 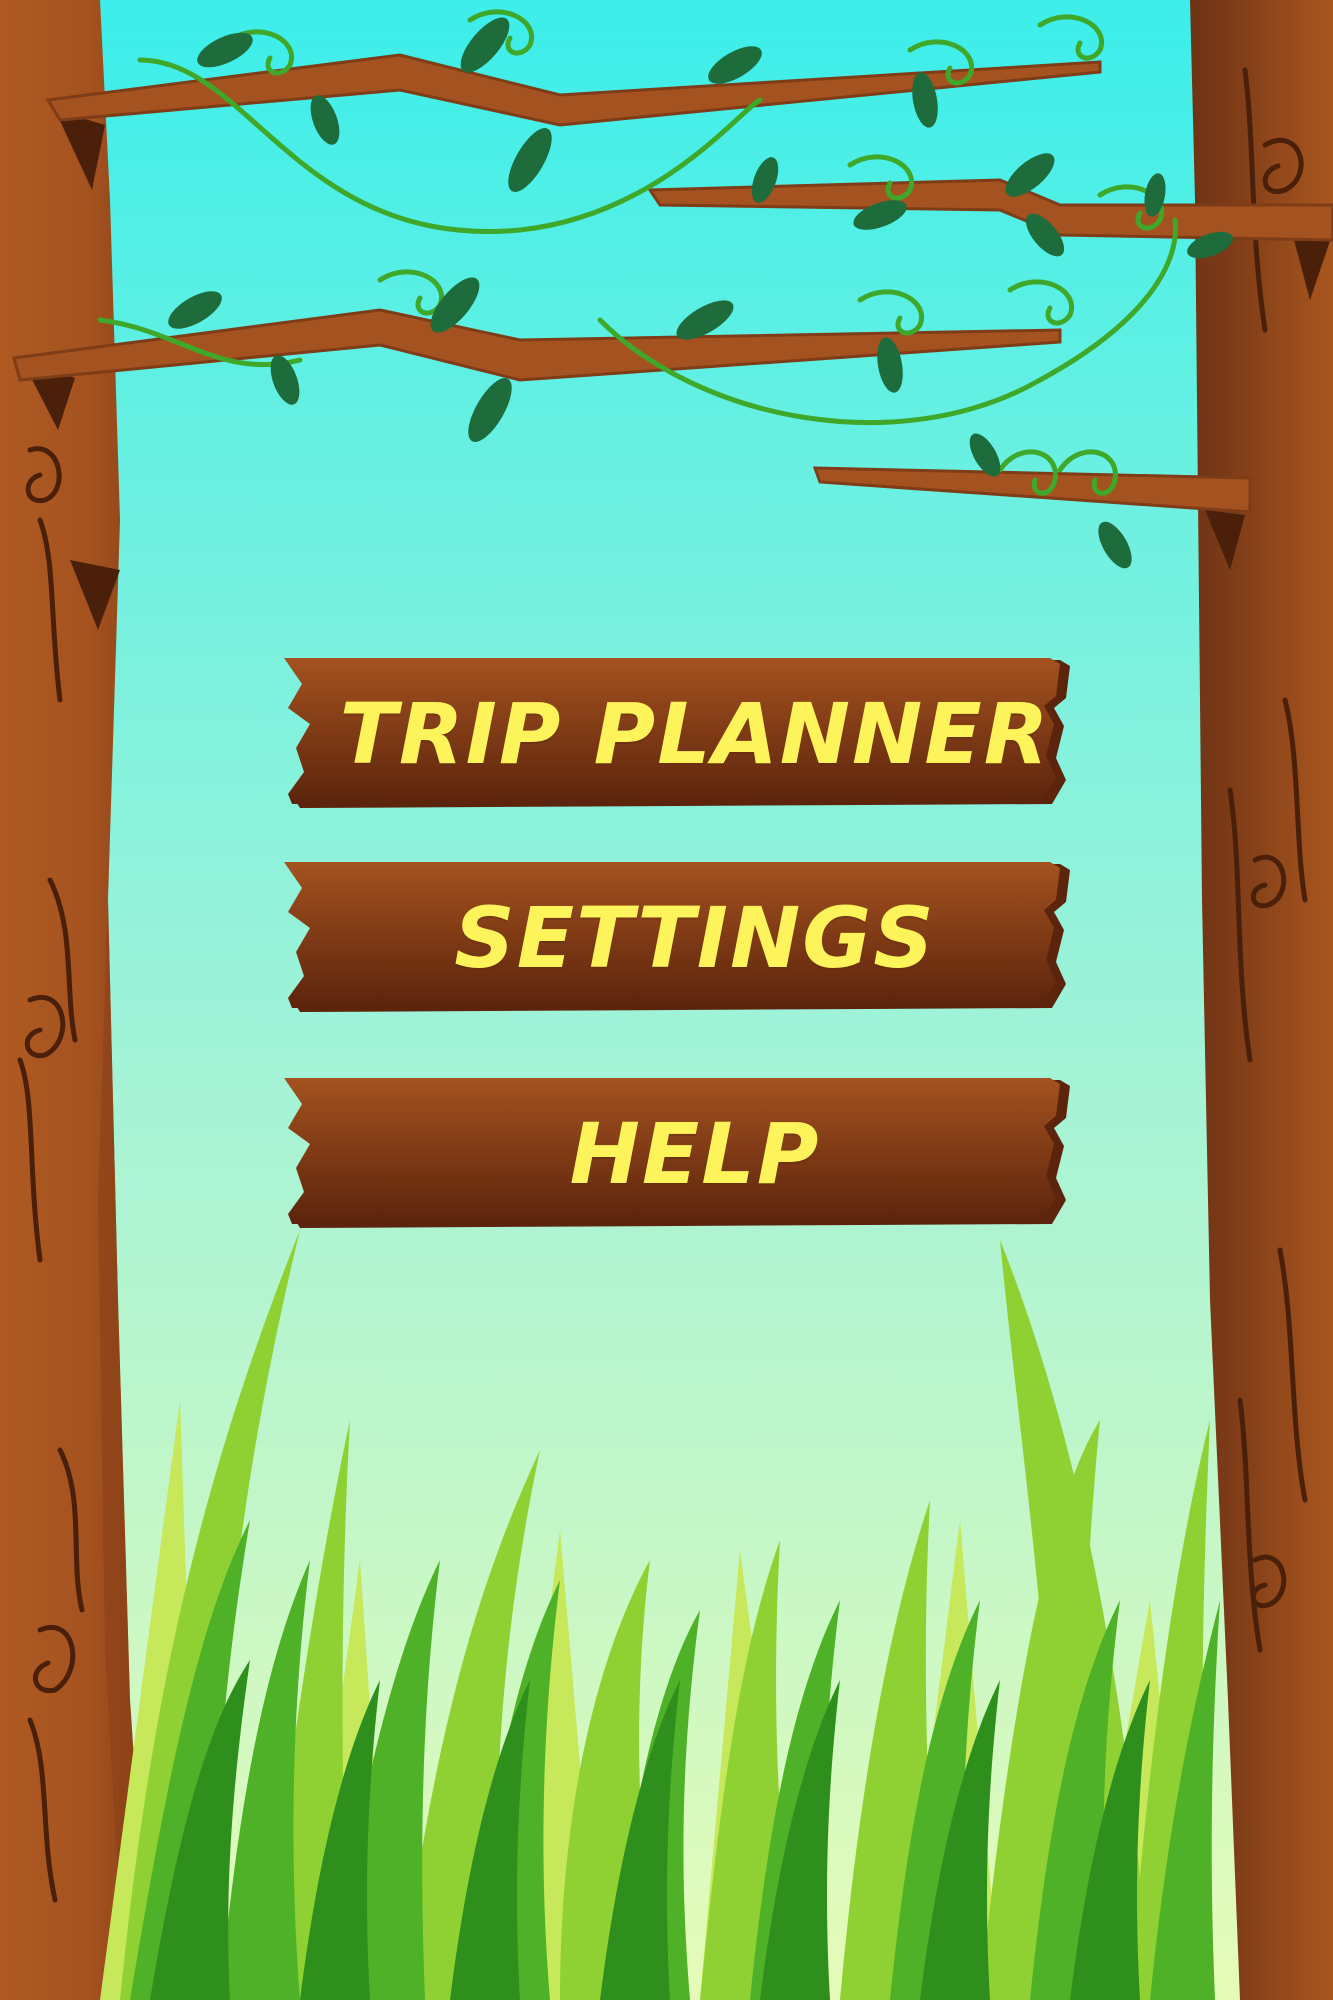 What do you see at coordinates (695, 1154) in the screenshot?
I see `help-label: HELP` at bounding box center [695, 1154].